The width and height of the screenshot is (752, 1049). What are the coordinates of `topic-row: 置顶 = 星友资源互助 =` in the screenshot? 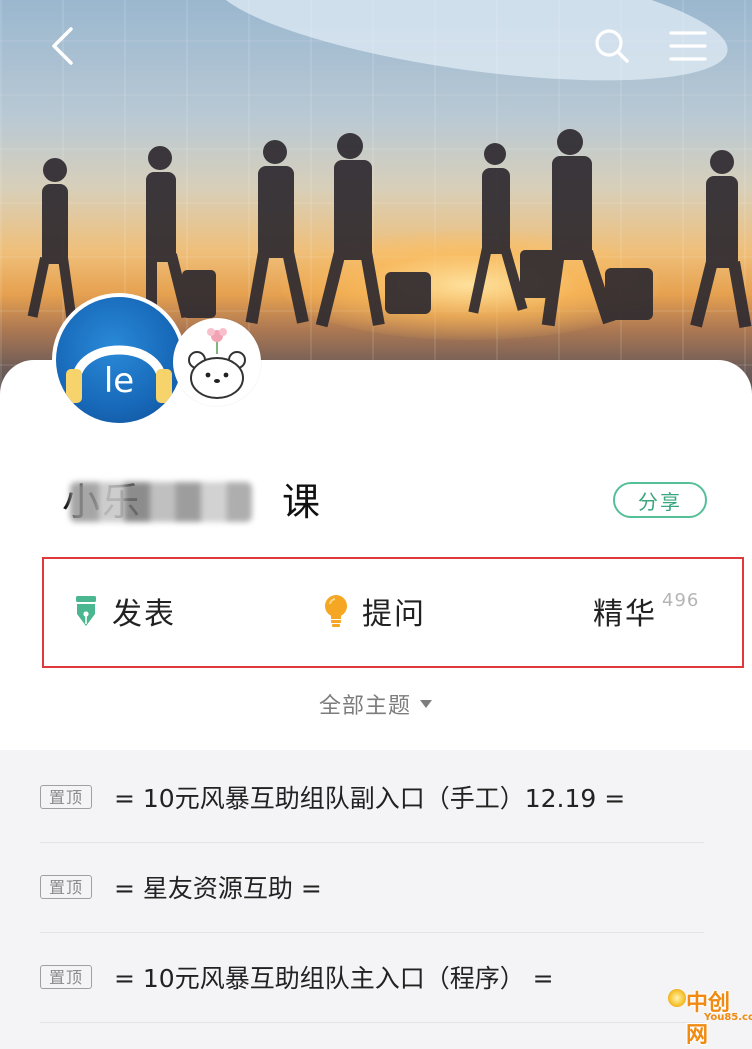 It's located at (372, 887).